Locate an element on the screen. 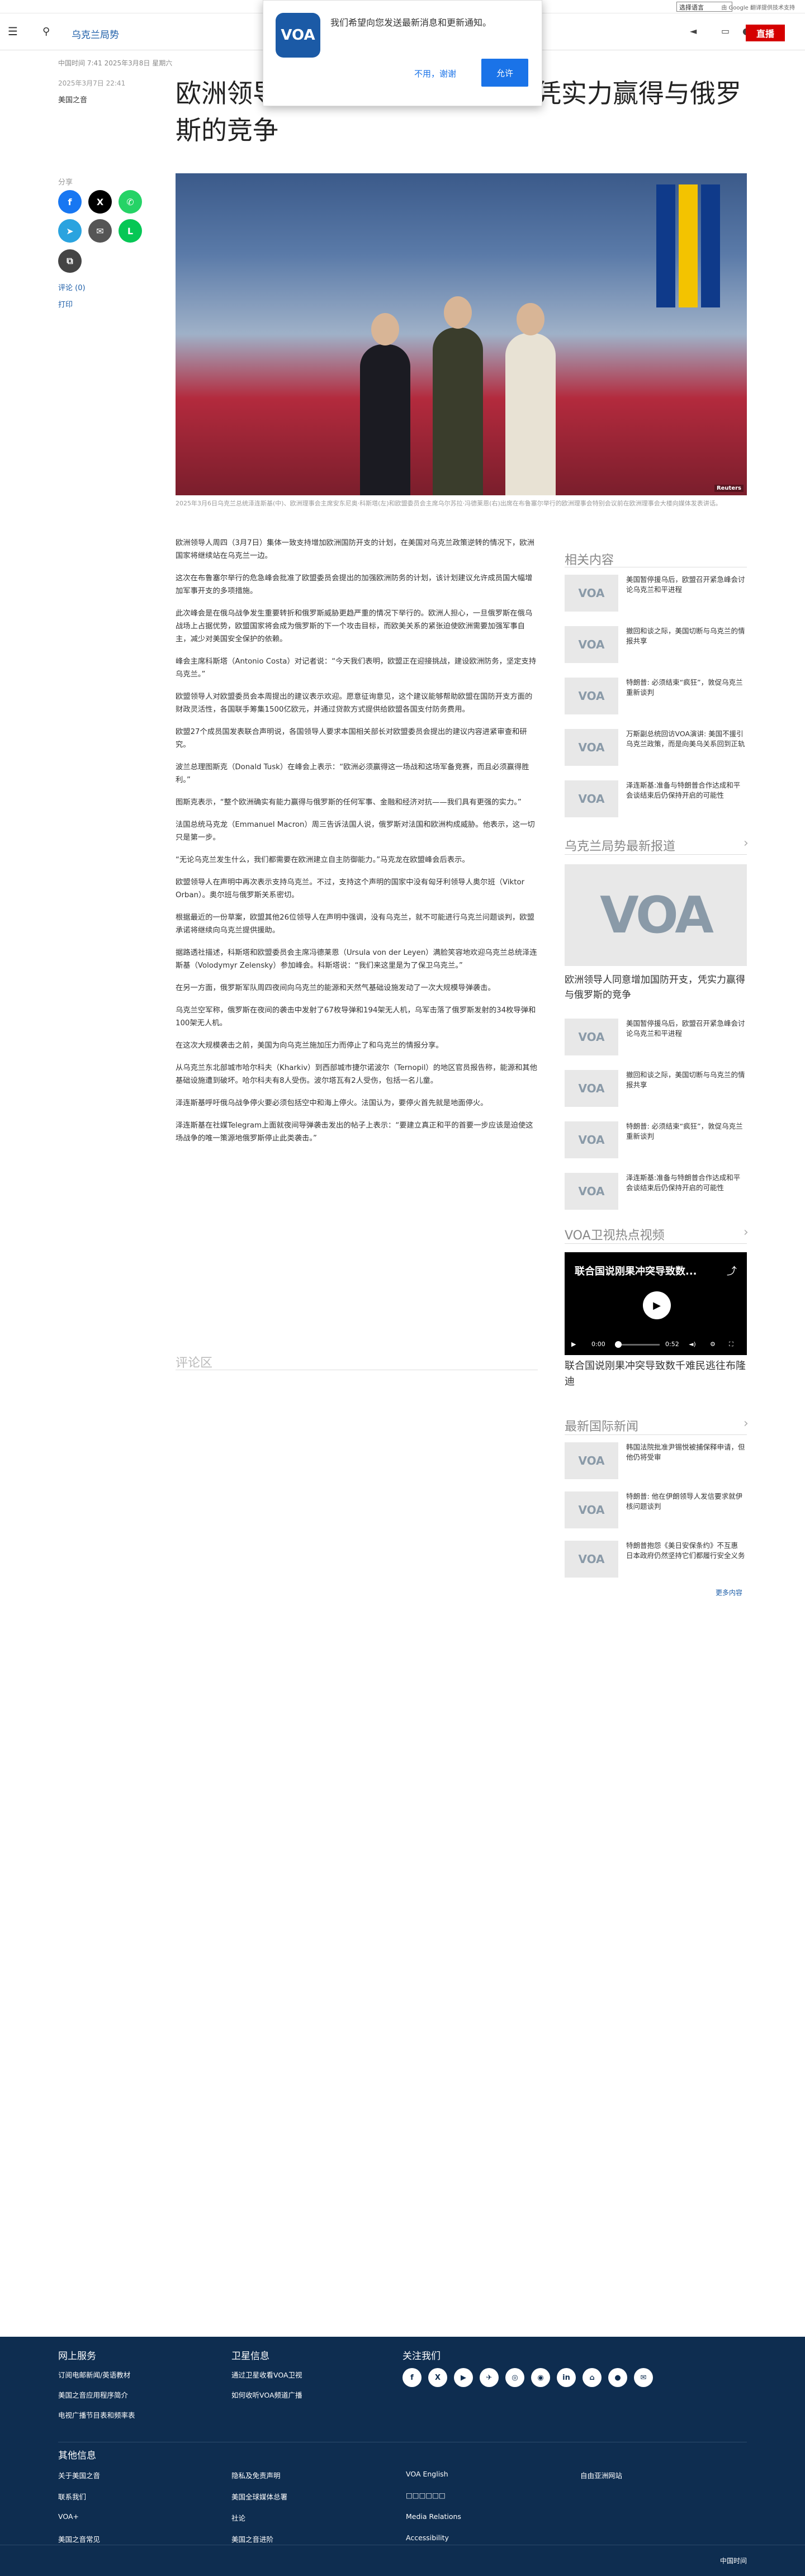 This screenshot has height=2576, width=805. story-title: 特朗普: 他在伊朗领导人发信要求就伊核问题谈判 is located at coordinates (686, 1501).